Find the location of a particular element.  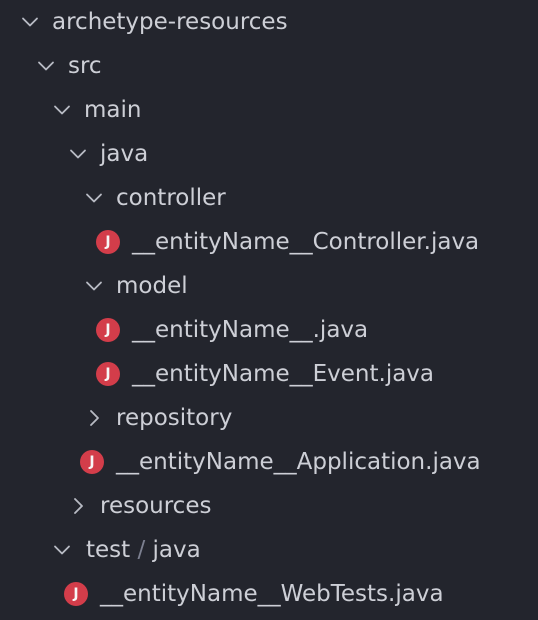

tree-item-resources: resources is located at coordinates (269, 506).